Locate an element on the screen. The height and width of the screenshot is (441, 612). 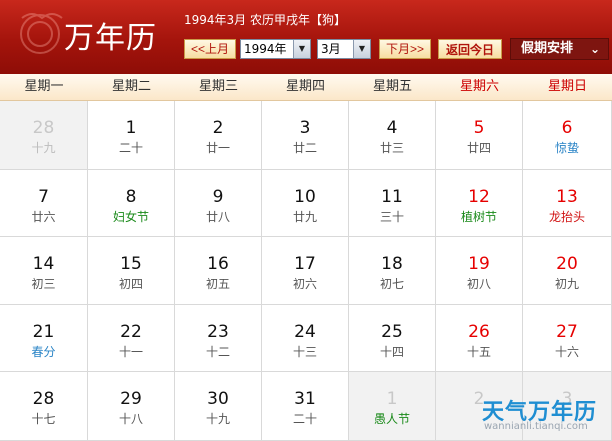
lunar-day: 初九 is located at coordinates (566, 284).